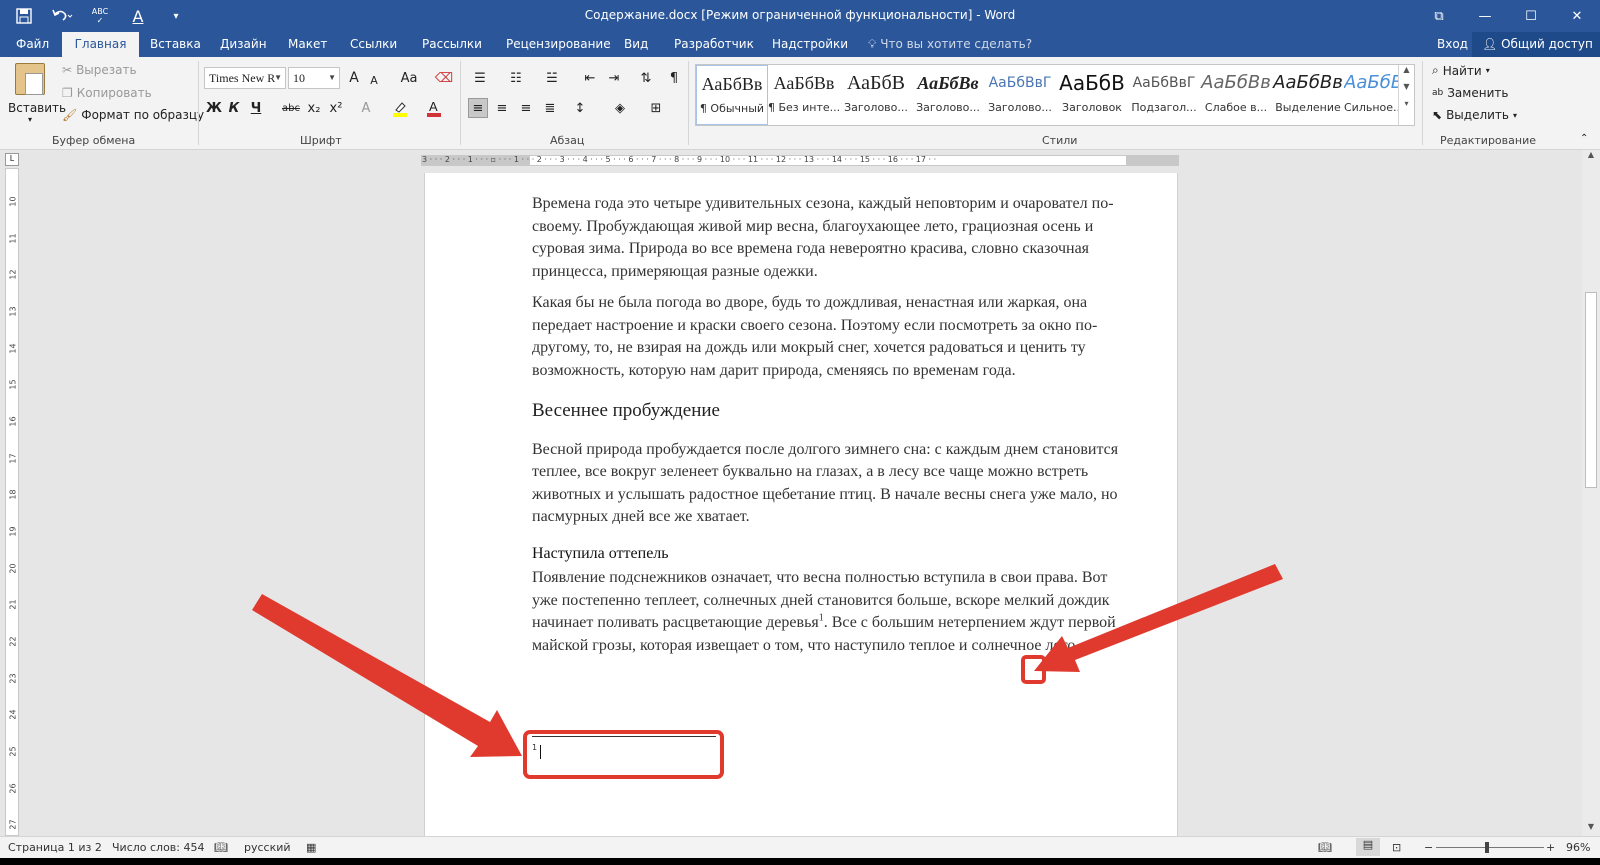 This screenshot has height=865, width=1600. Describe the element at coordinates (526, 108) in the screenshot. I see `align-right-icon: ≡` at that location.